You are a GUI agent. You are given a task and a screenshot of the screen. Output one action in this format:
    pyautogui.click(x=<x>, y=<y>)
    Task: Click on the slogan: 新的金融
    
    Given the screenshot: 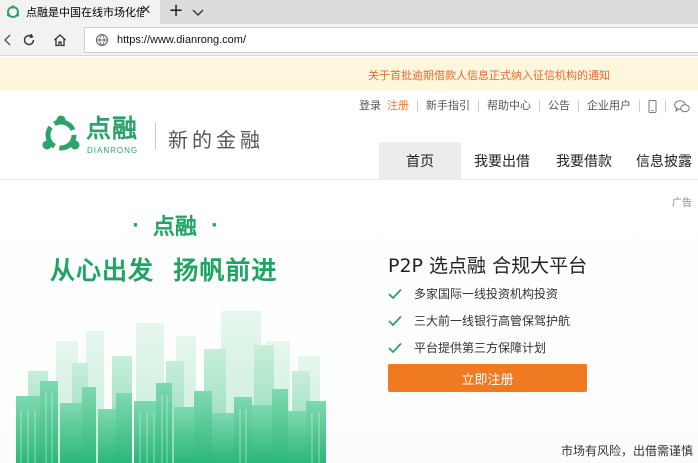 What is the action you would take?
    pyautogui.click(x=216, y=140)
    